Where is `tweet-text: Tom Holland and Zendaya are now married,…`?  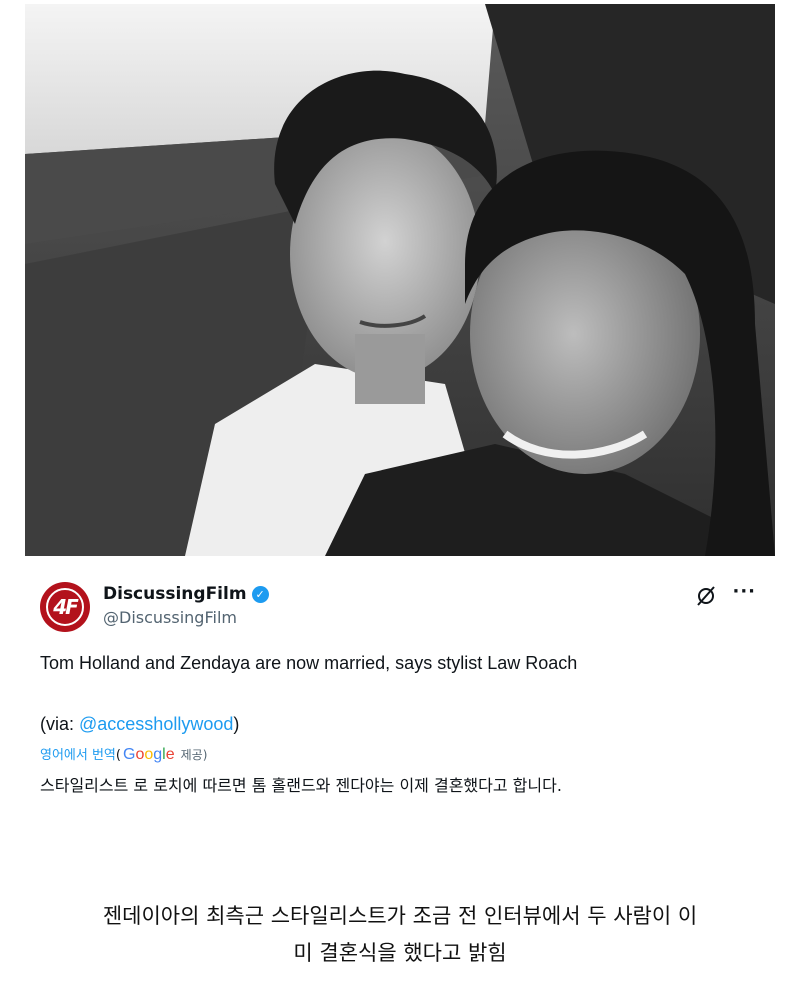 tweet-text: Tom Holland and Zendaya are now married,… is located at coordinates (309, 663).